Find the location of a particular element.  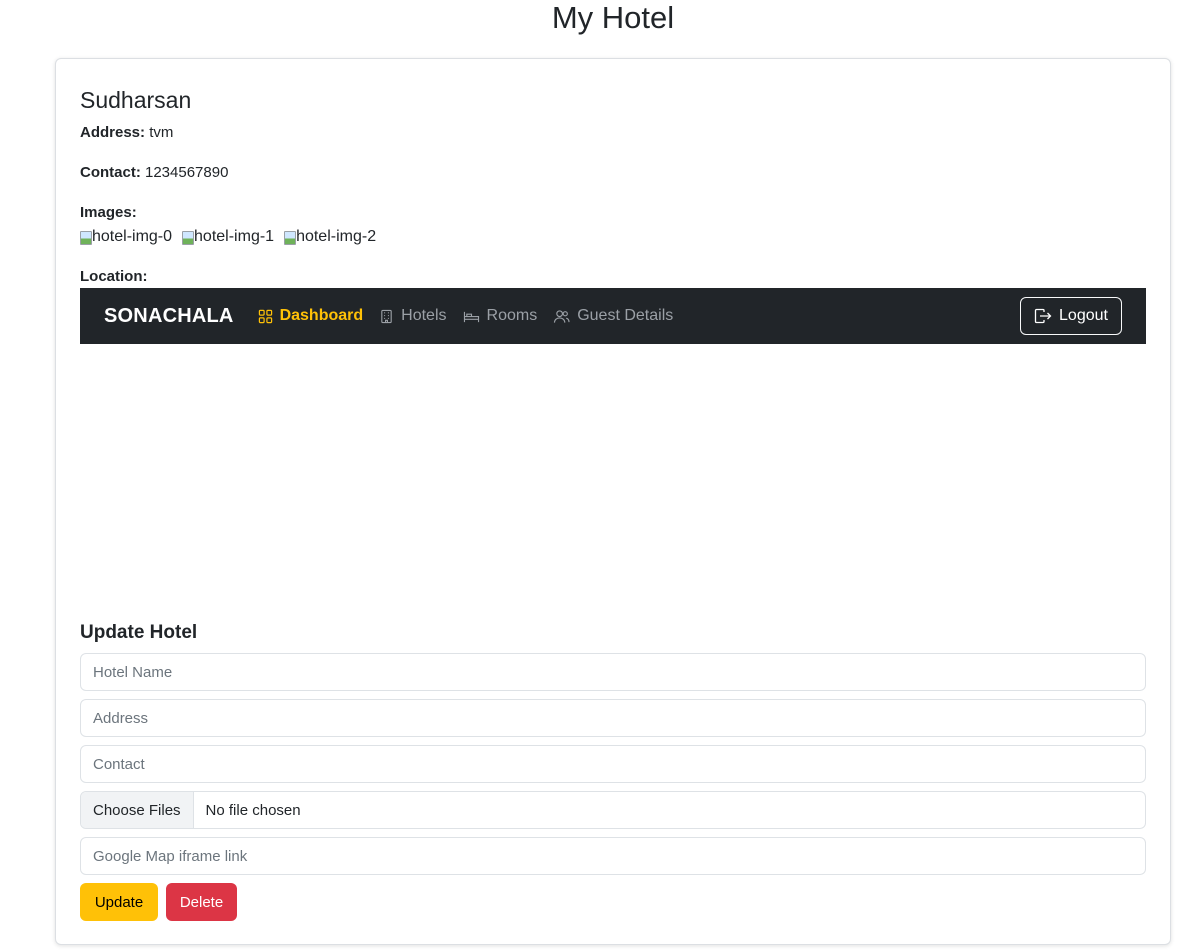

grid-icon is located at coordinates (265, 316).